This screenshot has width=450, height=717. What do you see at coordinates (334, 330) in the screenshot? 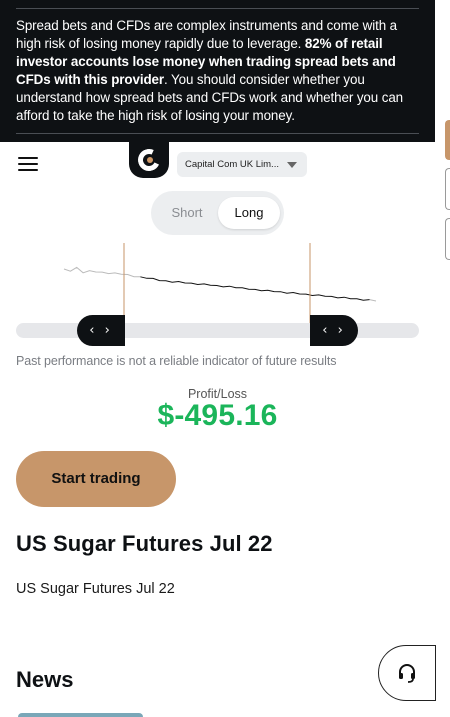
I see `range-handle-right: ‹ ›` at bounding box center [334, 330].